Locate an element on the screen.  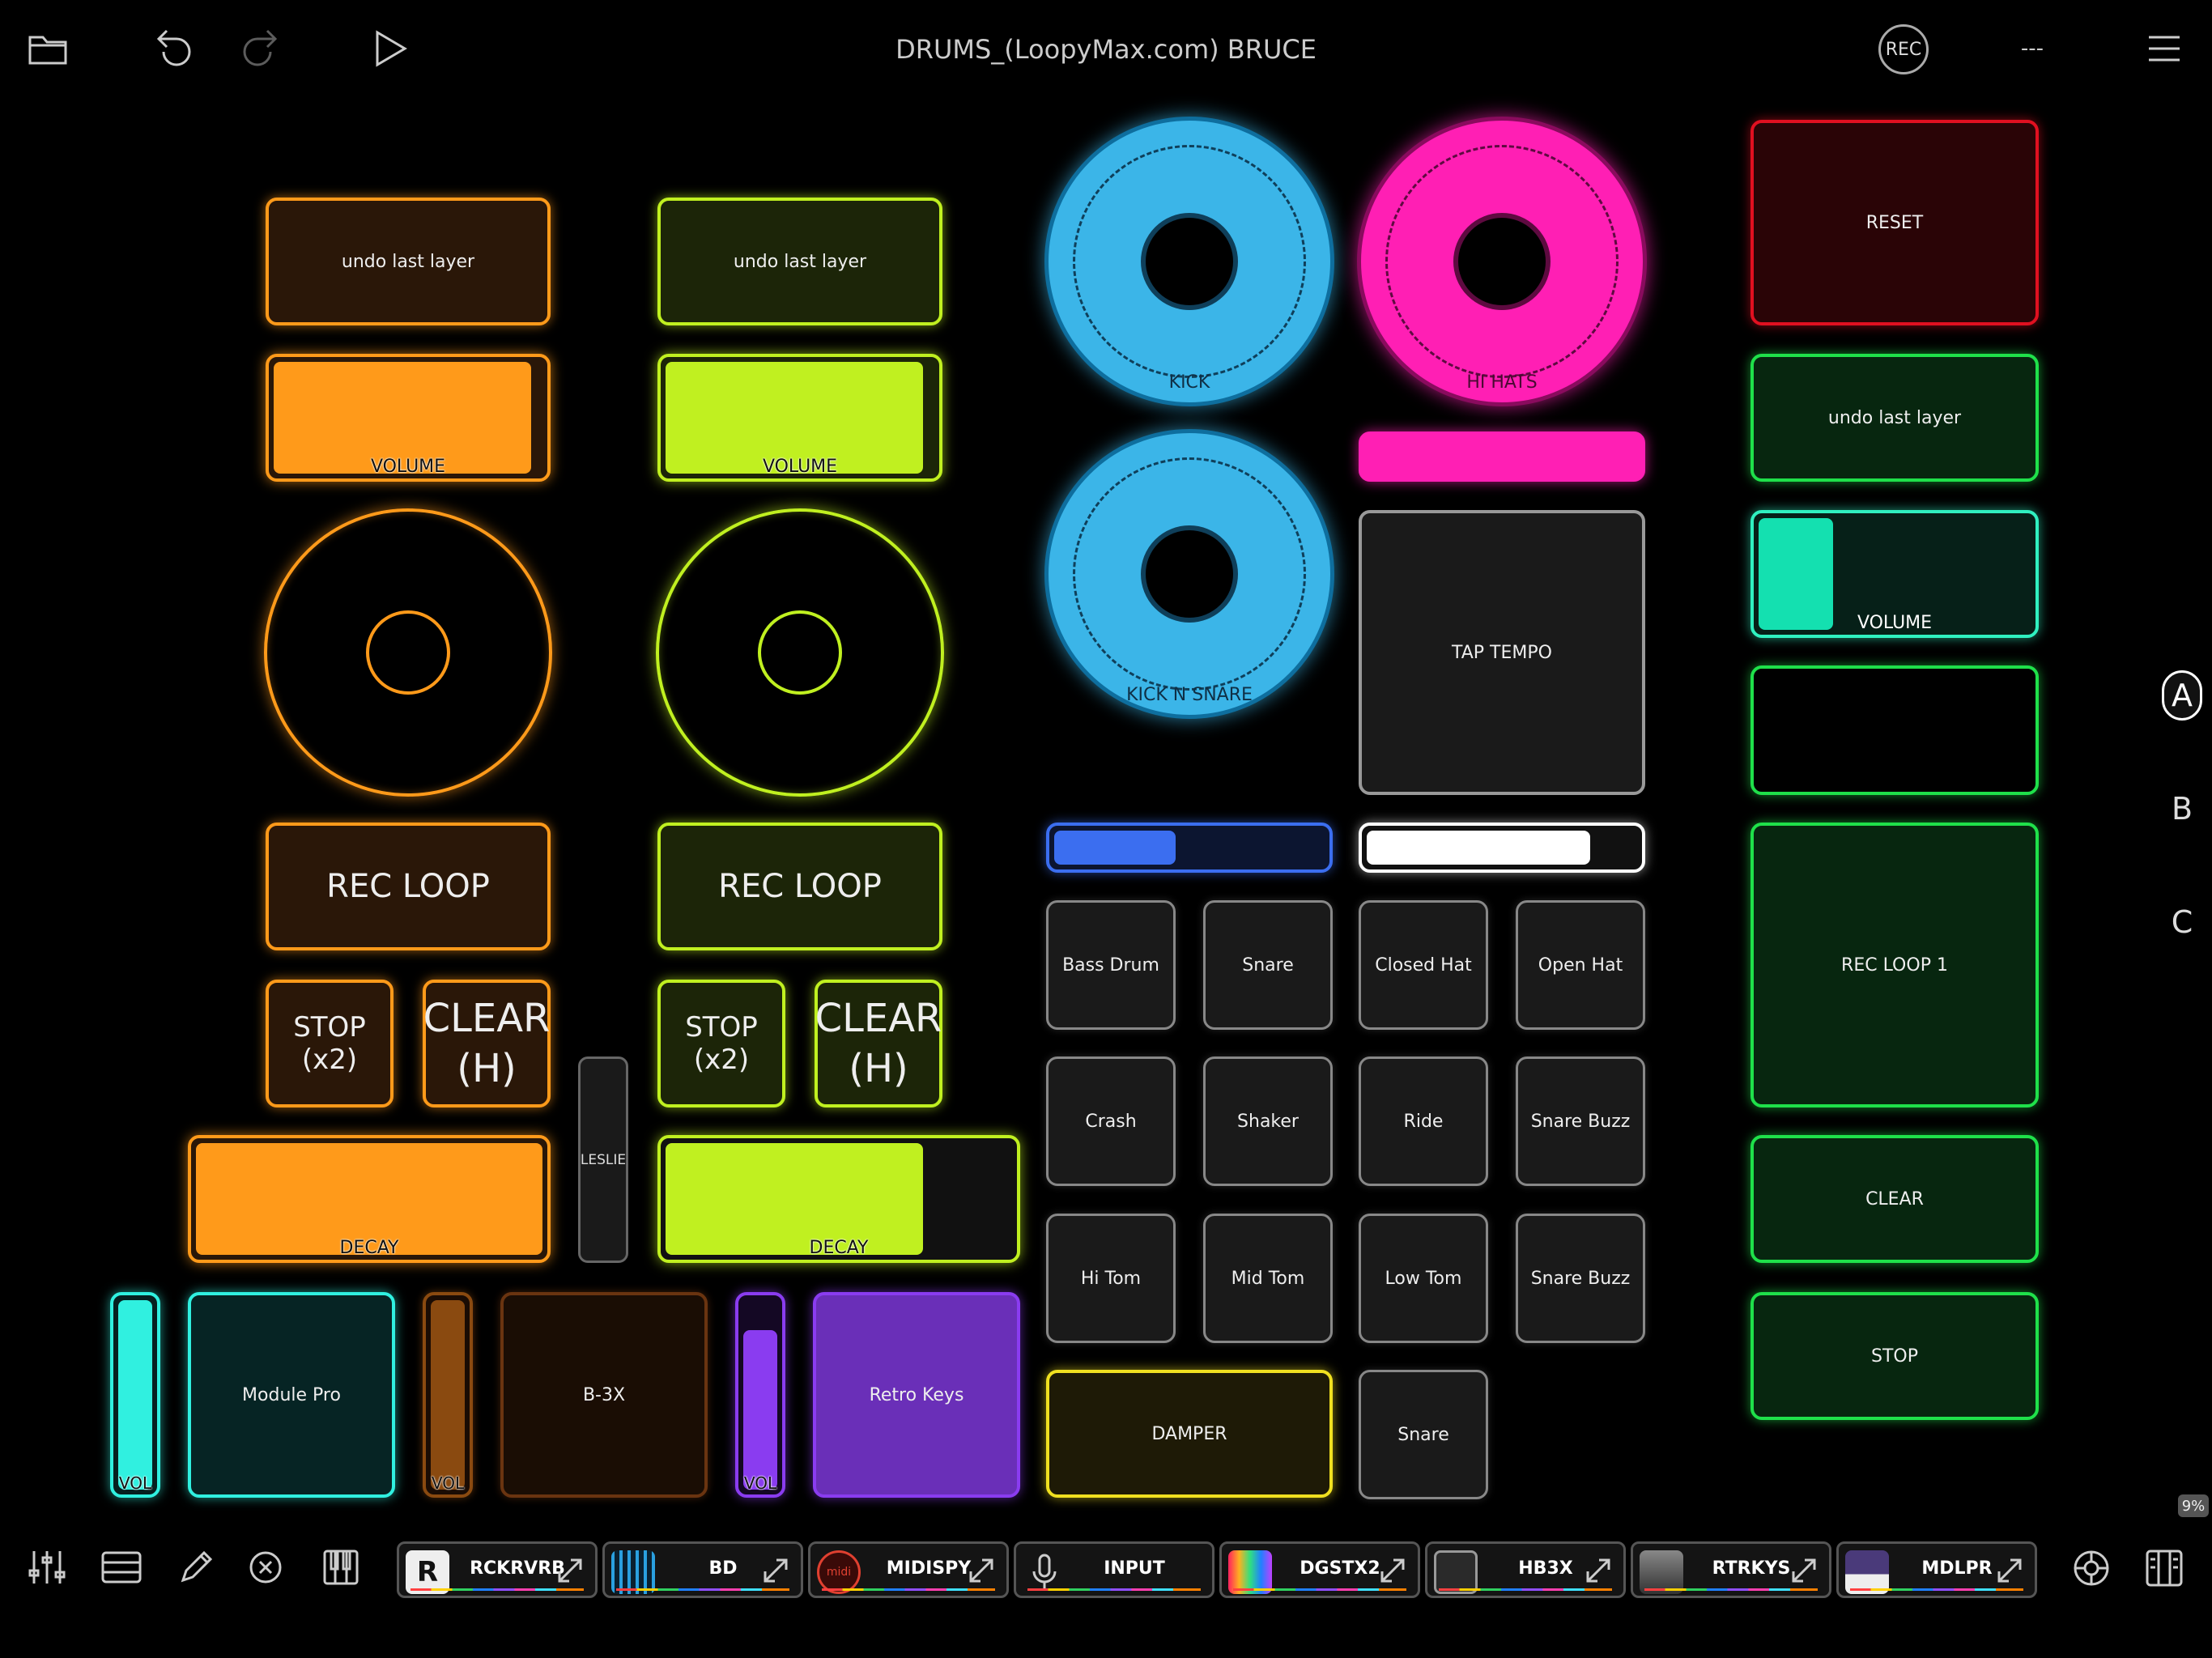
reset-label: RESET is located at coordinates (1895, 222).